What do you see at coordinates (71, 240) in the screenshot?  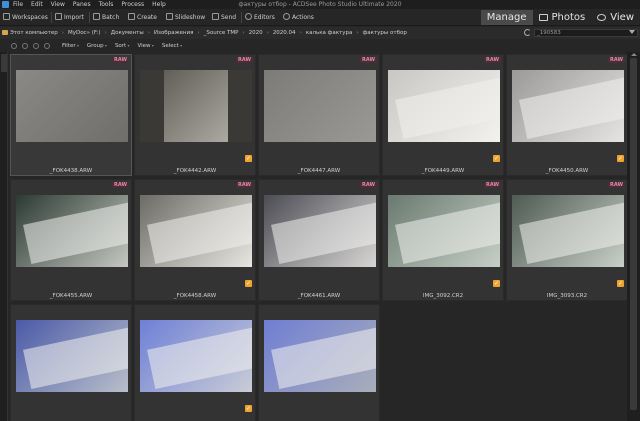 I see `thumbnail-item: RAW _FOK4455.ARW` at bounding box center [71, 240].